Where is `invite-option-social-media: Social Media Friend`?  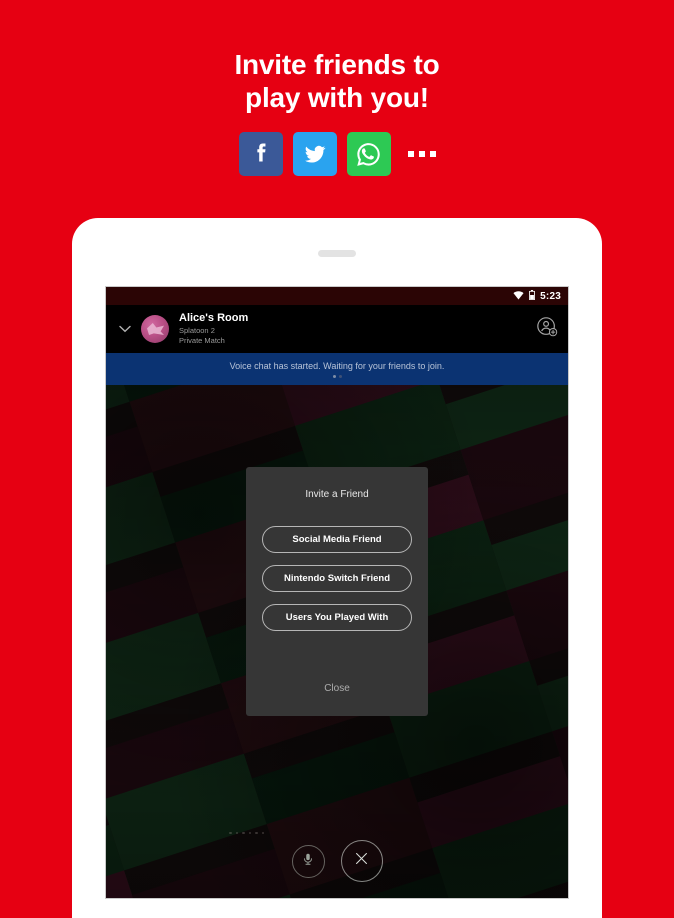
invite-option-social-media: Social Media Friend is located at coordinates (337, 539).